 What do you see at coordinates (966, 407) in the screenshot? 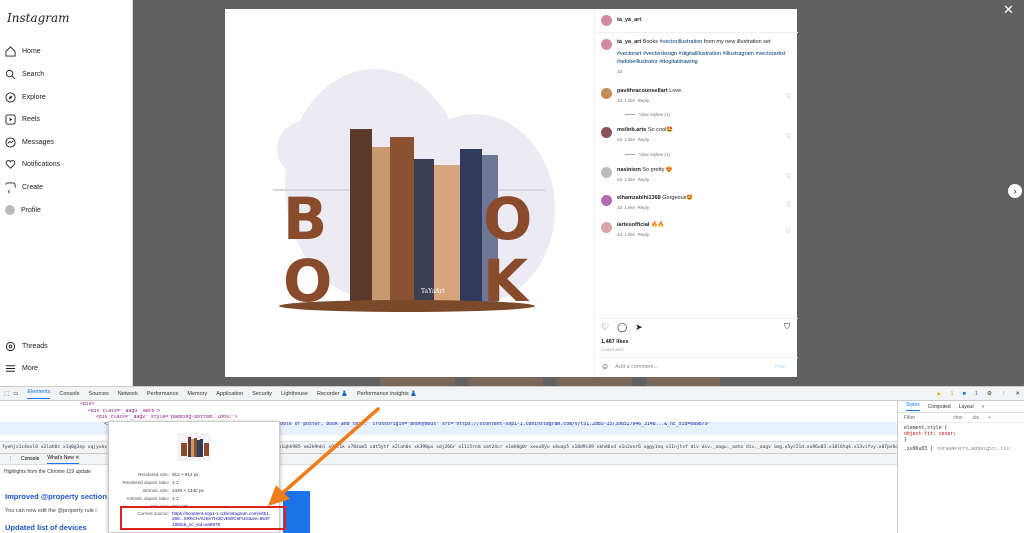
I see `tab-layout: Layout` at bounding box center [966, 407].